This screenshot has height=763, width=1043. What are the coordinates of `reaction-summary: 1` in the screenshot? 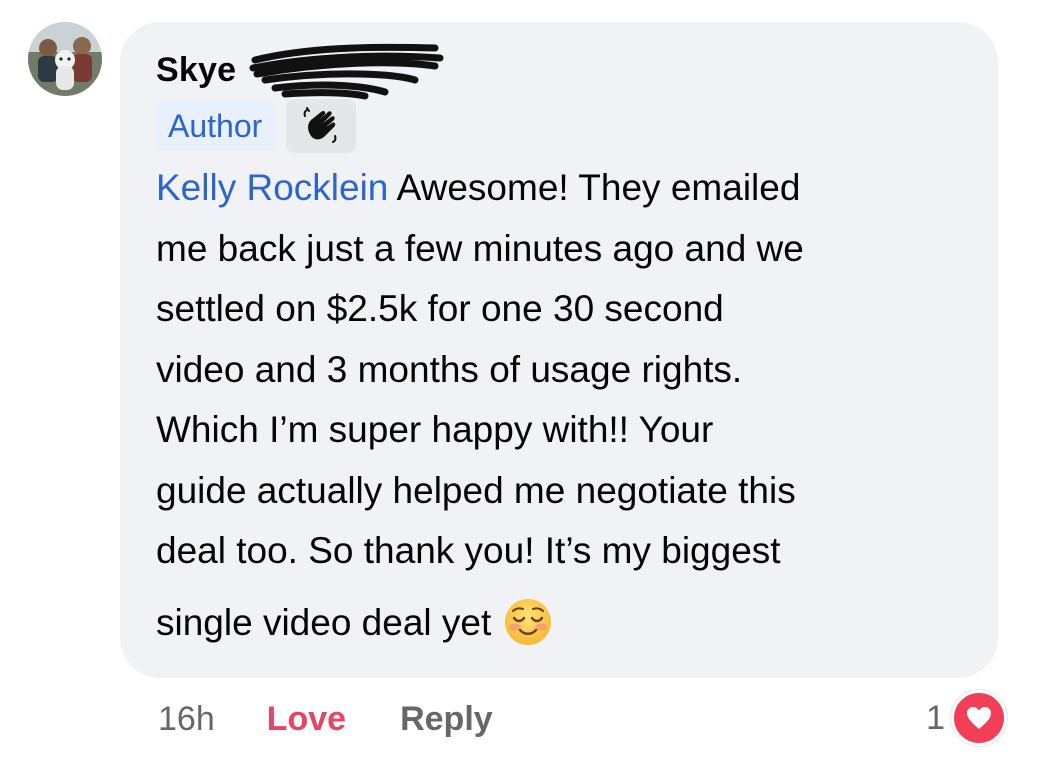 It's located at (966, 718).